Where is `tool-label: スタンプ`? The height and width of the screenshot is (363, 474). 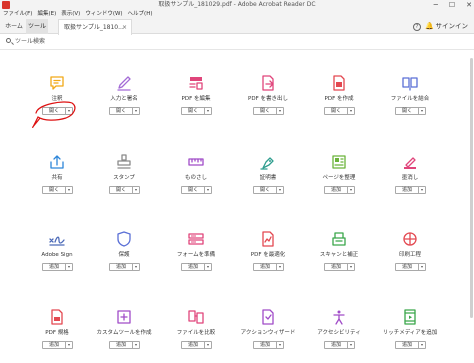
tool-label: スタンプ is located at coordinates (124, 178).